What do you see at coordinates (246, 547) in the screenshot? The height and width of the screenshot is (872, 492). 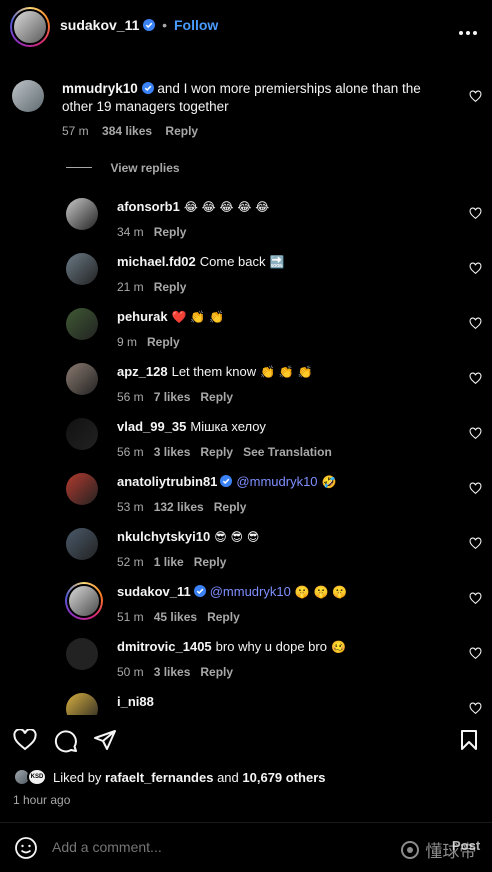 I see `reply-item: nkulchytskyi10 😎 😎 😎 52 m 1 like Reply` at bounding box center [246, 547].